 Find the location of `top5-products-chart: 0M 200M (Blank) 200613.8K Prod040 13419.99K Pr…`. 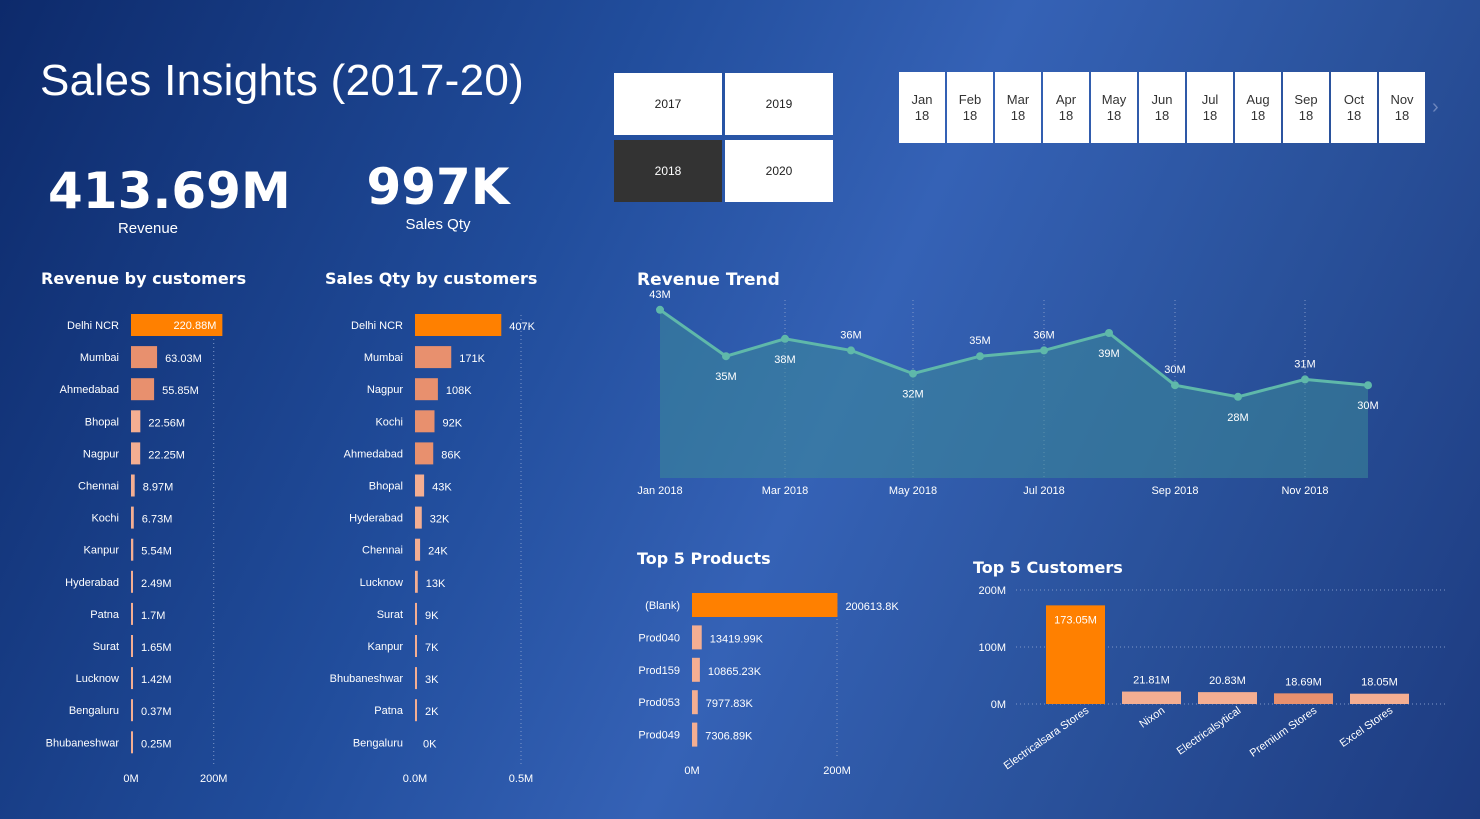

top5-products-chart: 0M 200M (Blank) 200613.8K Prod040 13419.99K Pr… is located at coordinates (768, 685).